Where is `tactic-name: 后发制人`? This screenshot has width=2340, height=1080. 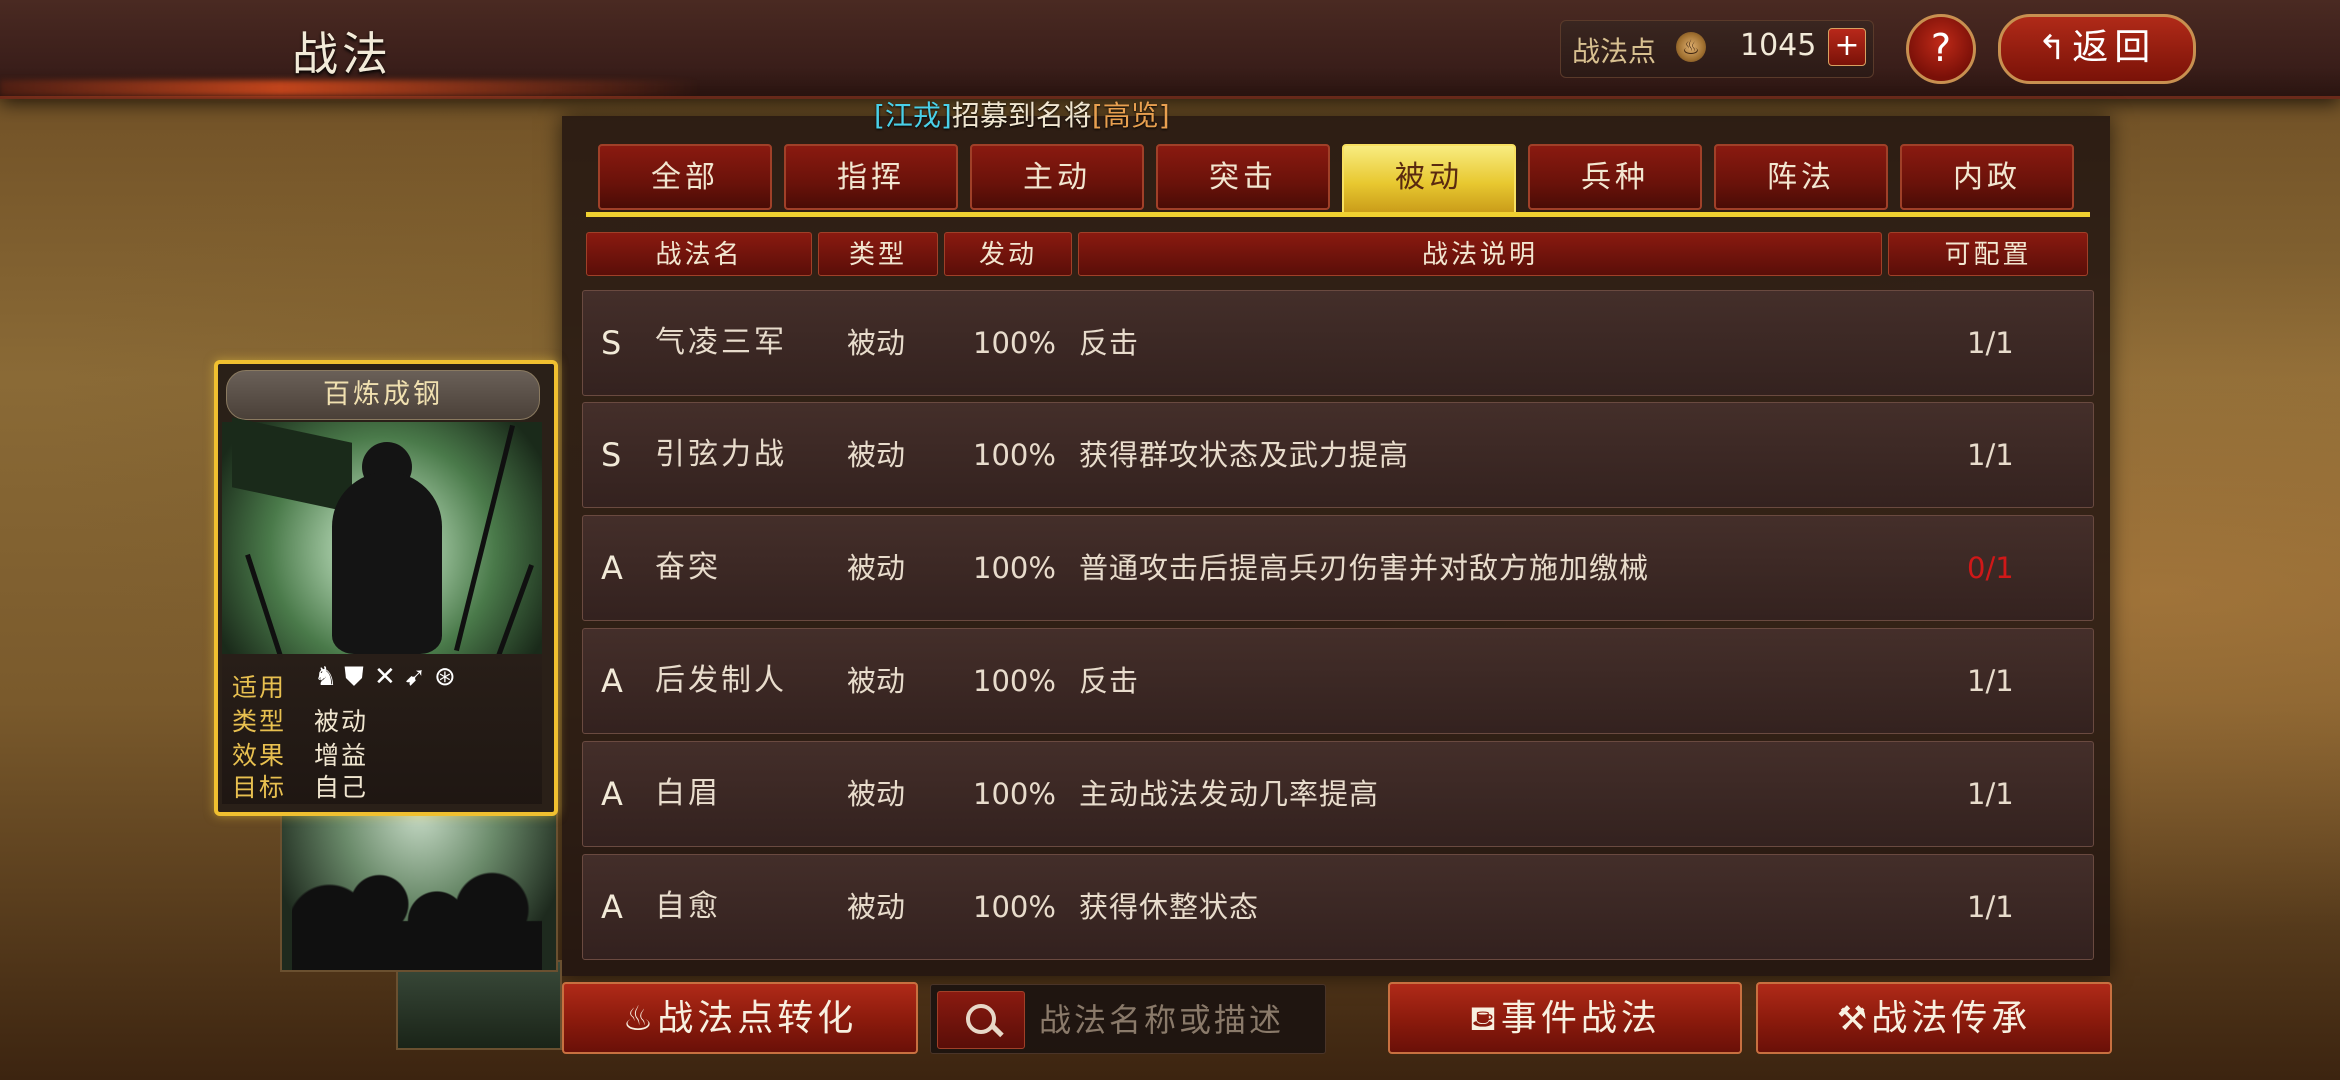 tactic-name: 后发制人 is located at coordinates (721, 680).